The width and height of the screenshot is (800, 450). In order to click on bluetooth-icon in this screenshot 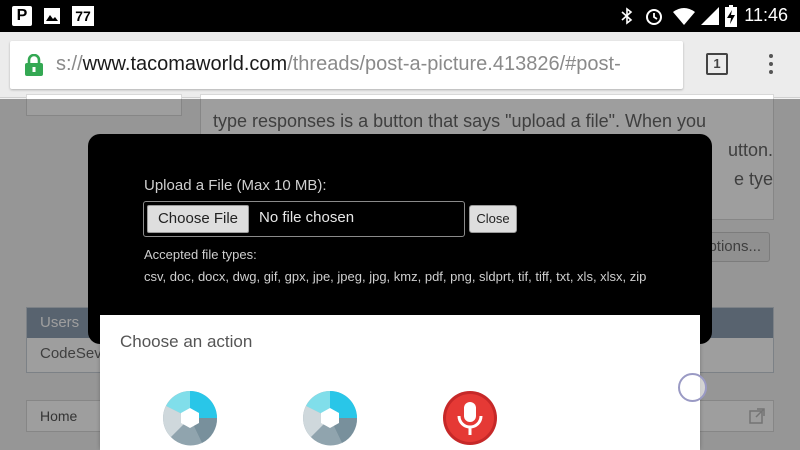, I will do `click(627, 16)`.